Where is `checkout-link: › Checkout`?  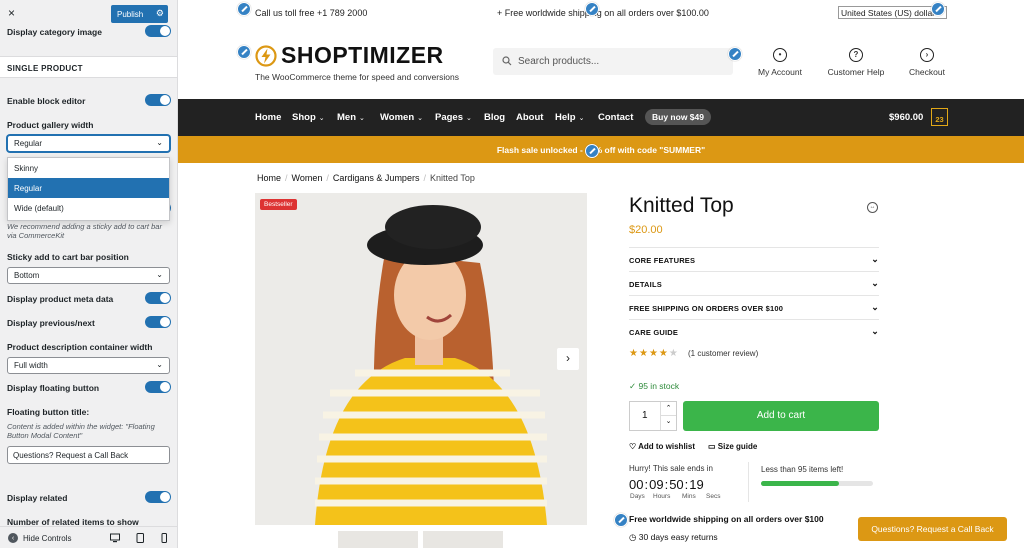
checkout-link: › Checkout is located at coordinates (927, 62).